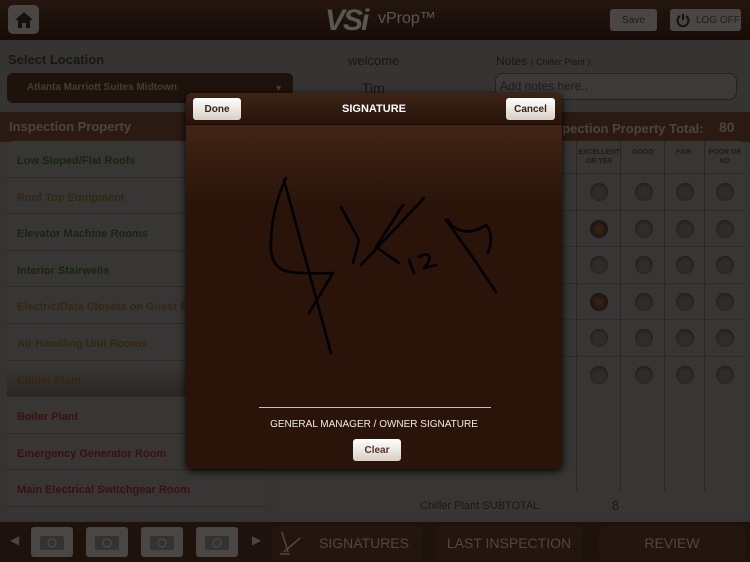 The width and height of the screenshot is (750, 562). I want to click on cancel-button: Cancel, so click(530, 109).